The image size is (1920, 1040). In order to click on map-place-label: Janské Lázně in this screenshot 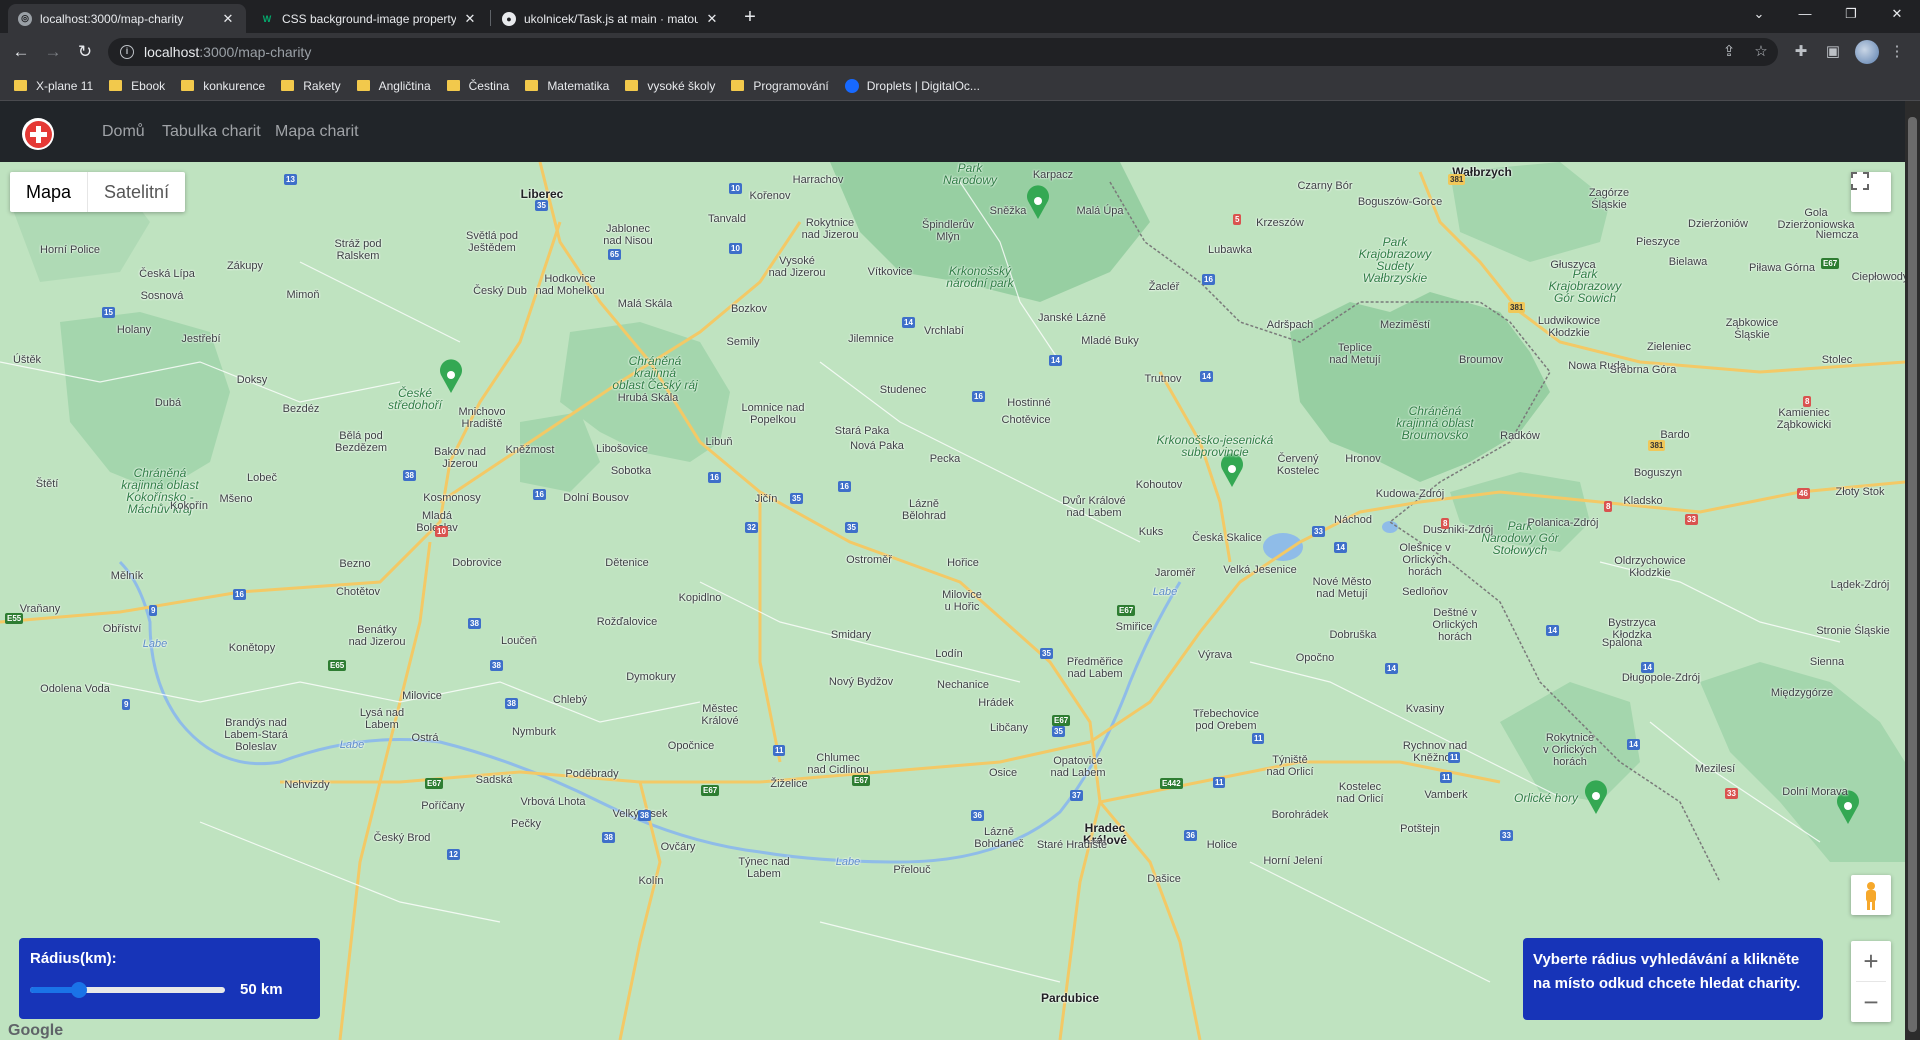, I will do `click(1072, 318)`.